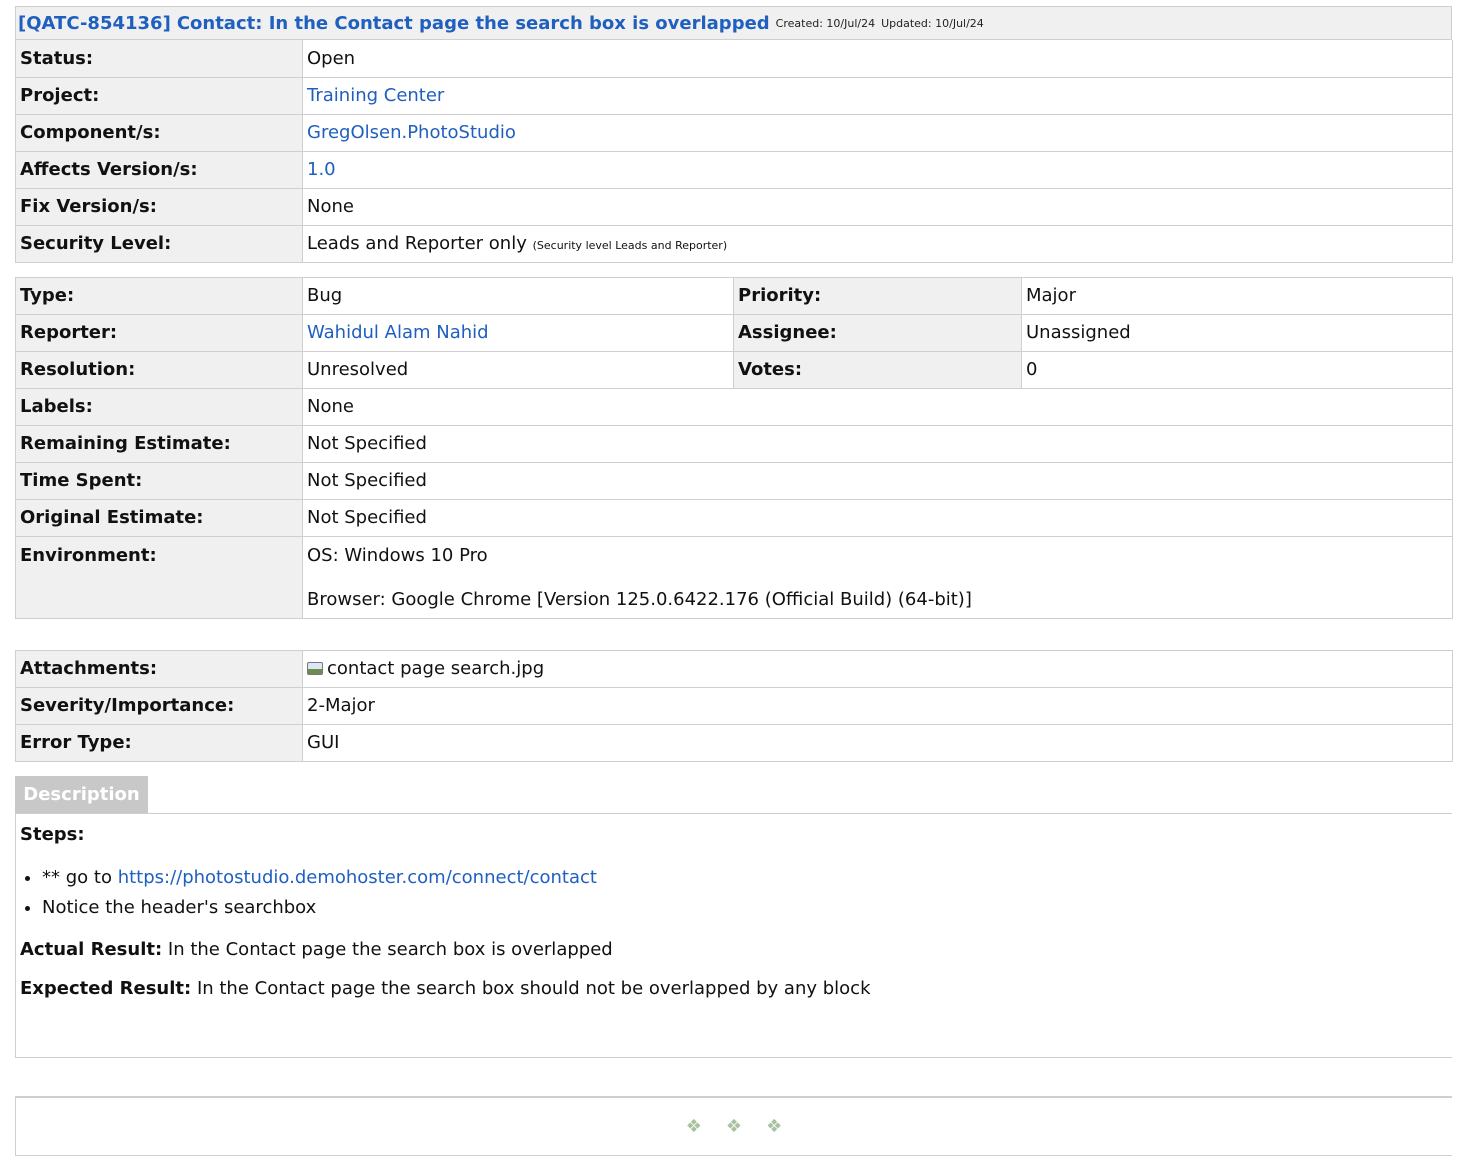 The height and width of the screenshot is (1158, 1462). I want to click on assignee-value: Unassigned, so click(1237, 333).